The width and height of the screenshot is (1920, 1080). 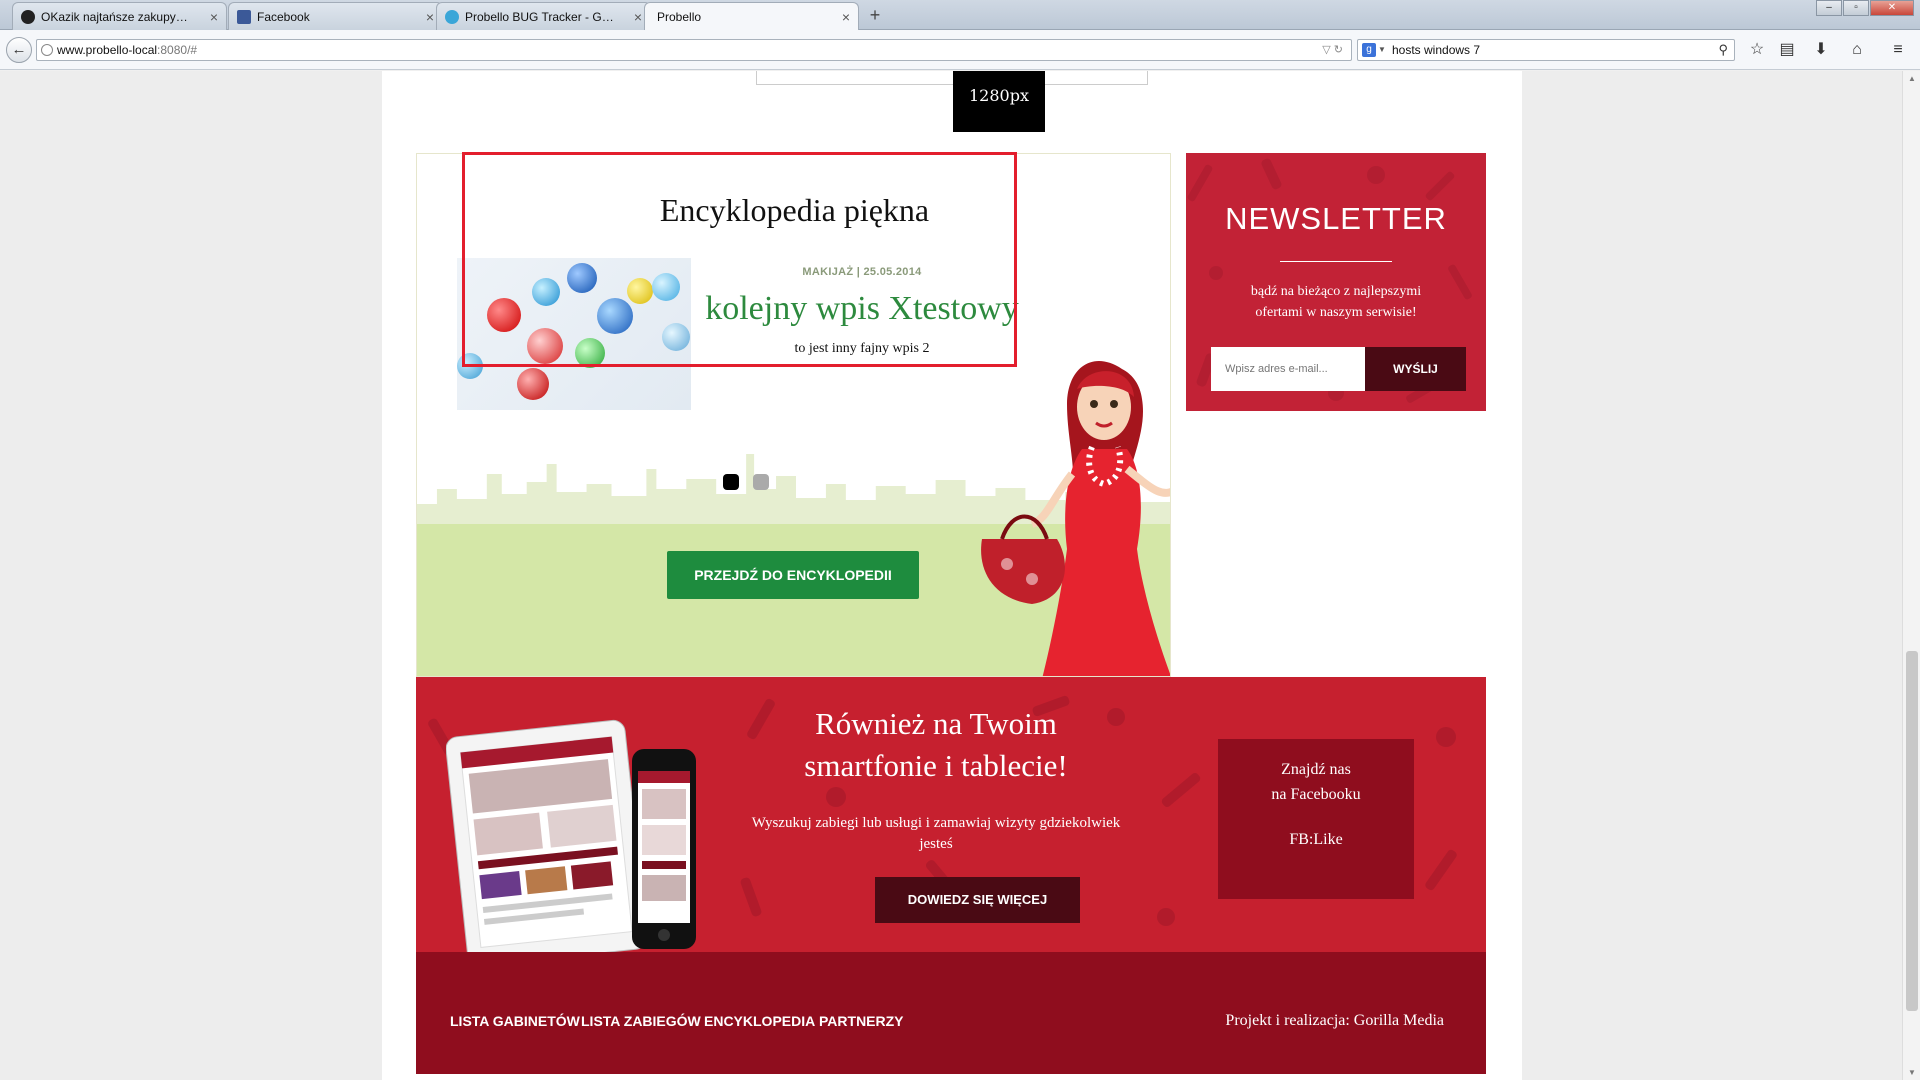 I want to click on facebook-text-line1: Znajdź nas, so click(x=1316, y=769).